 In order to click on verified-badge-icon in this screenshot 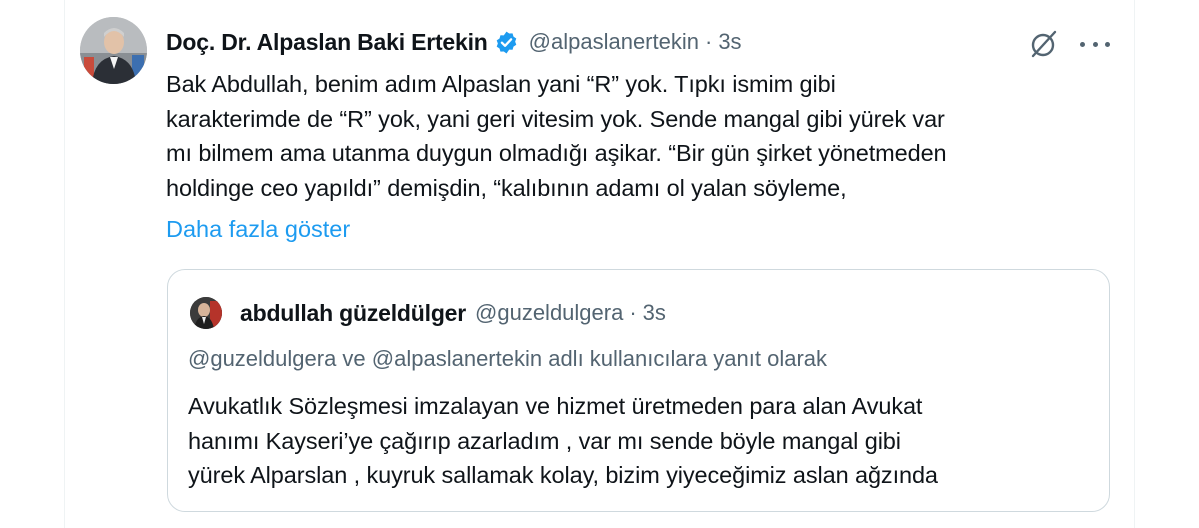, I will do `click(506, 42)`.